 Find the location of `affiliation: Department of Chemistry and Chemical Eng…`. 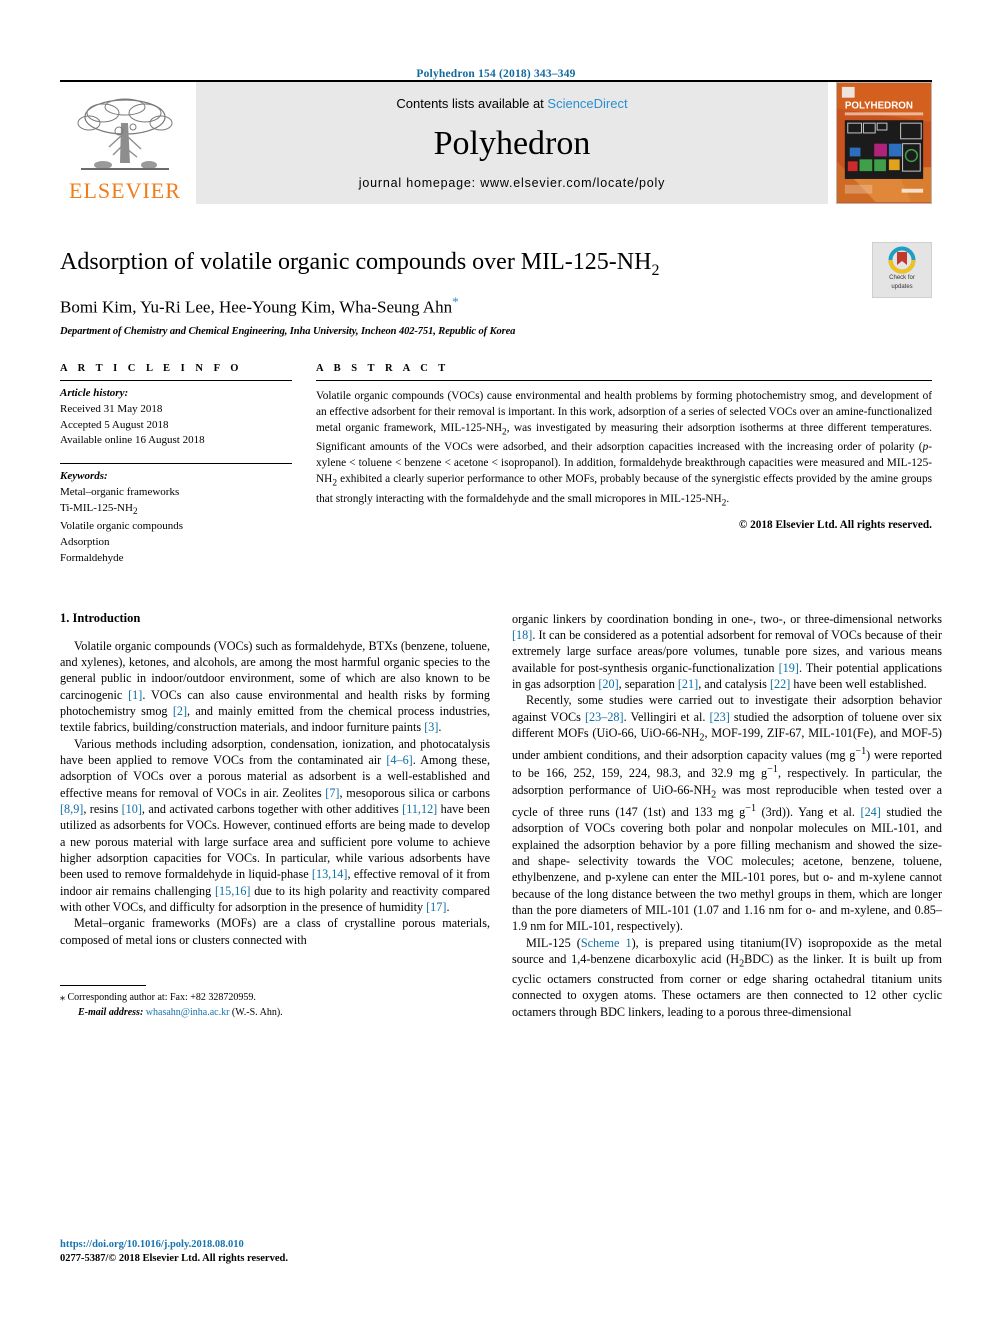

affiliation: Department of Chemistry and Chemical Eng… is located at coordinates (288, 331).